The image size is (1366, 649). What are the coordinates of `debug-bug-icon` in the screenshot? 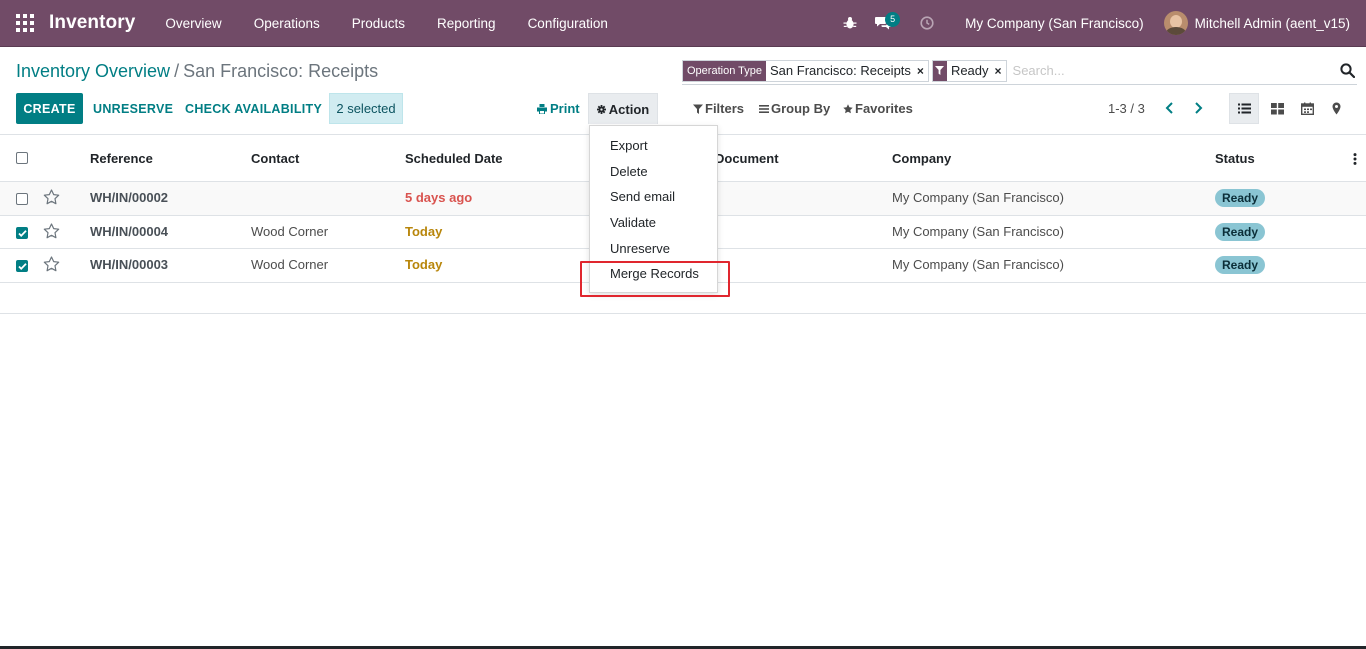 It's located at (850, 23).